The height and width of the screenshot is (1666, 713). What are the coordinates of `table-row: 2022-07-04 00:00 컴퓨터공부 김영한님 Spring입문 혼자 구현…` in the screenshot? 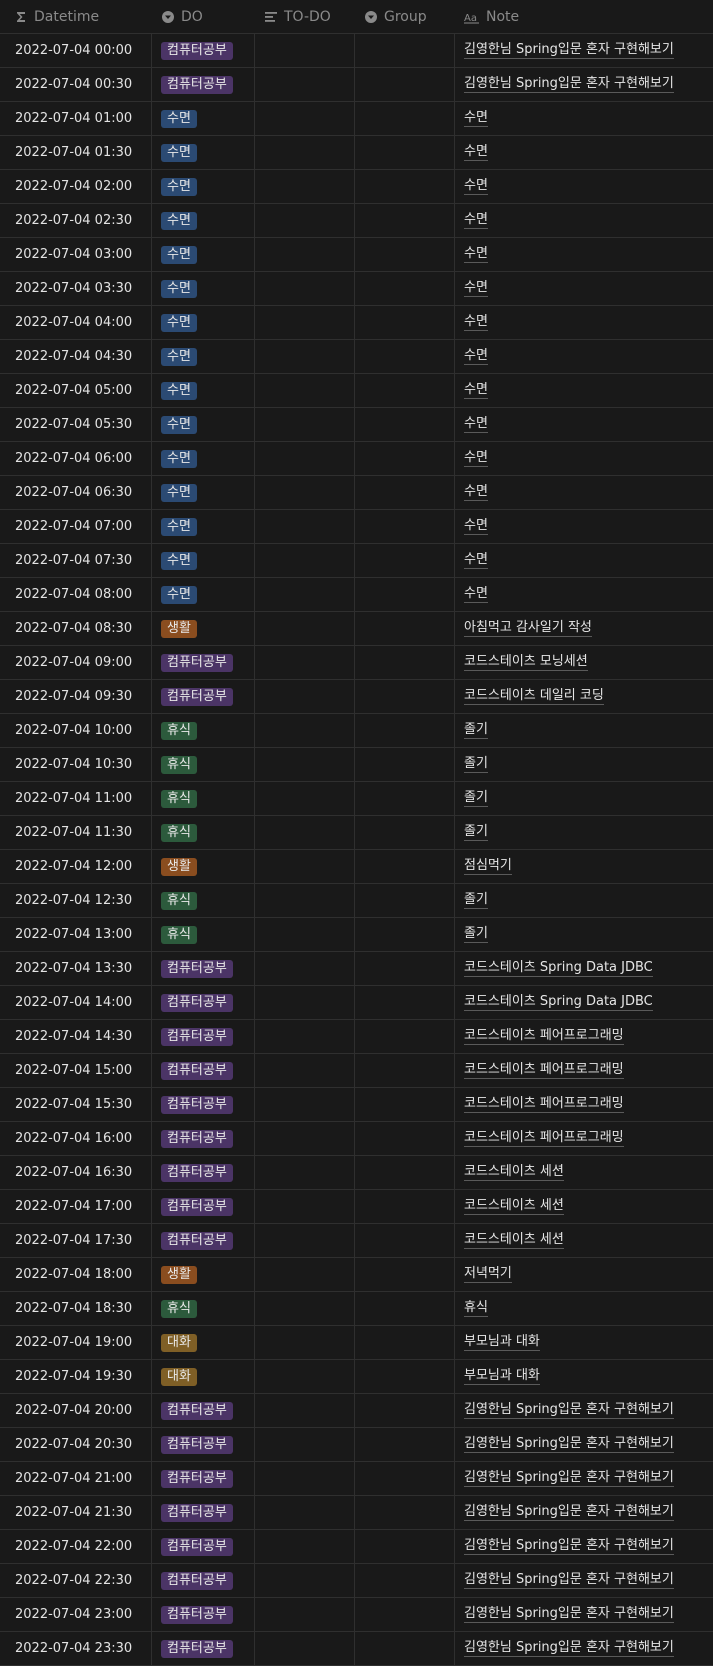 It's located at (356, 51).